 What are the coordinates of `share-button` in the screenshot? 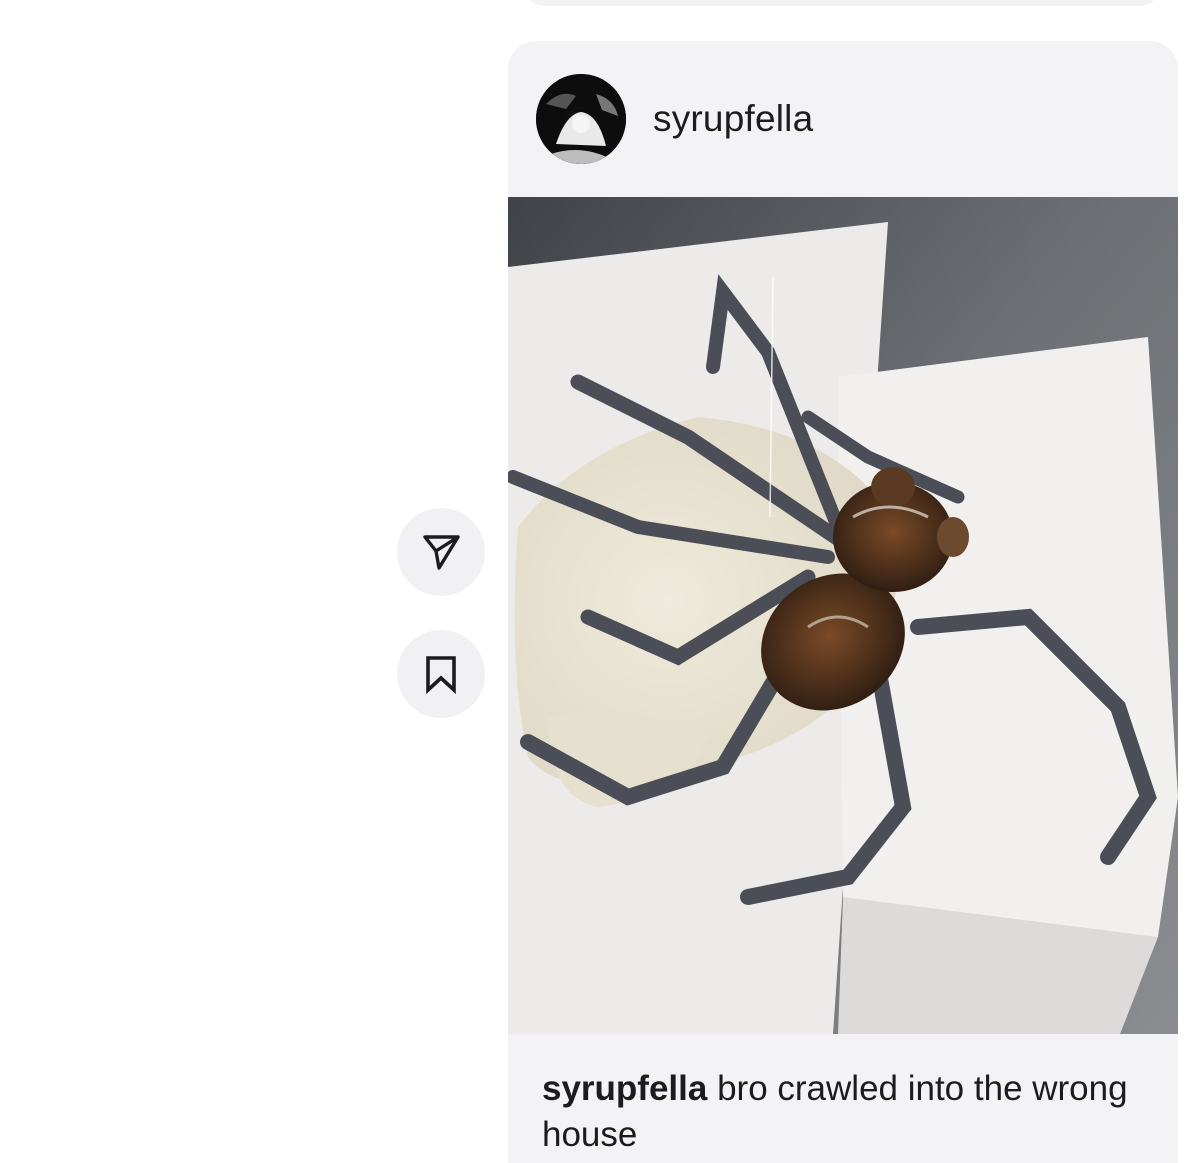 It's located at (441, 552).